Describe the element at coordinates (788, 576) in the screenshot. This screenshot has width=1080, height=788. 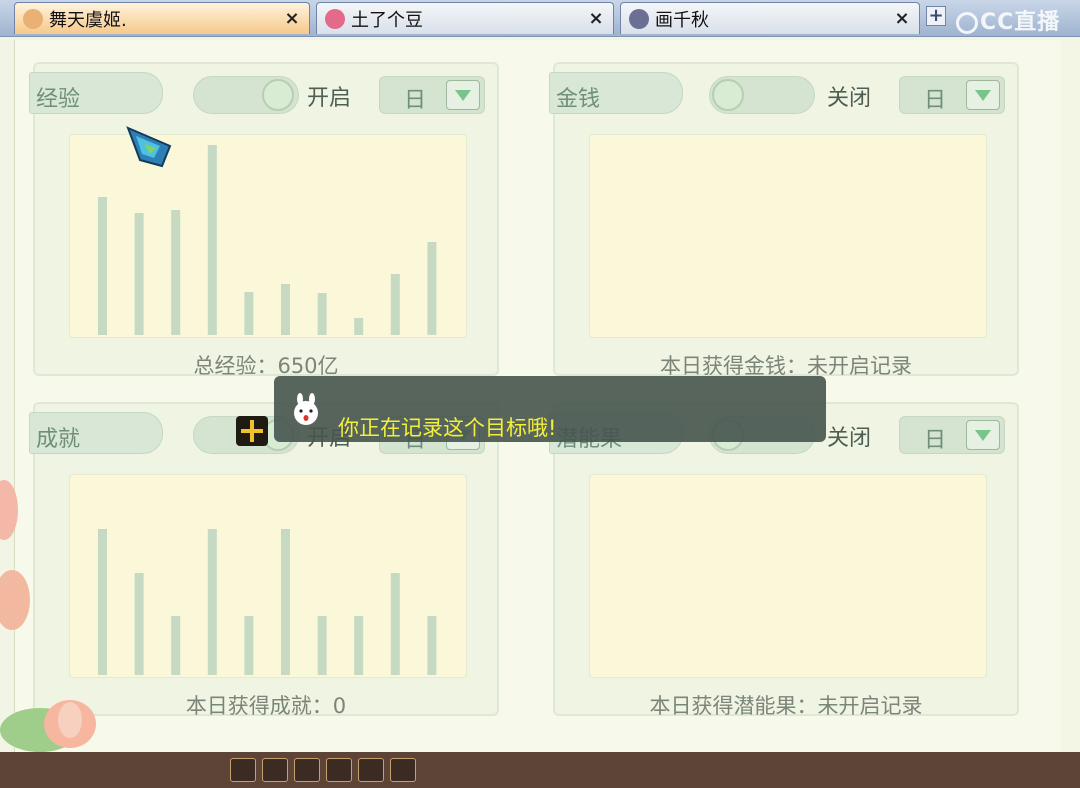
I see `fruit-chart` at that location.